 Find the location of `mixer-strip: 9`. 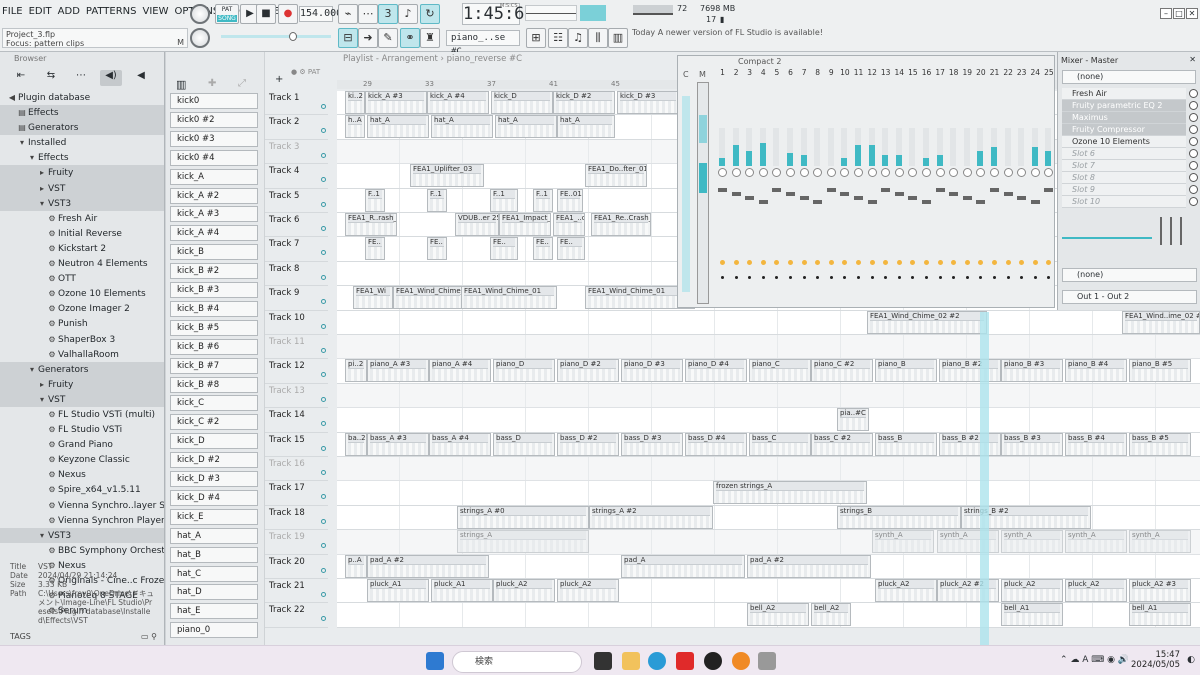

mixer-strip: 9 is located at coordinates (831, 186).